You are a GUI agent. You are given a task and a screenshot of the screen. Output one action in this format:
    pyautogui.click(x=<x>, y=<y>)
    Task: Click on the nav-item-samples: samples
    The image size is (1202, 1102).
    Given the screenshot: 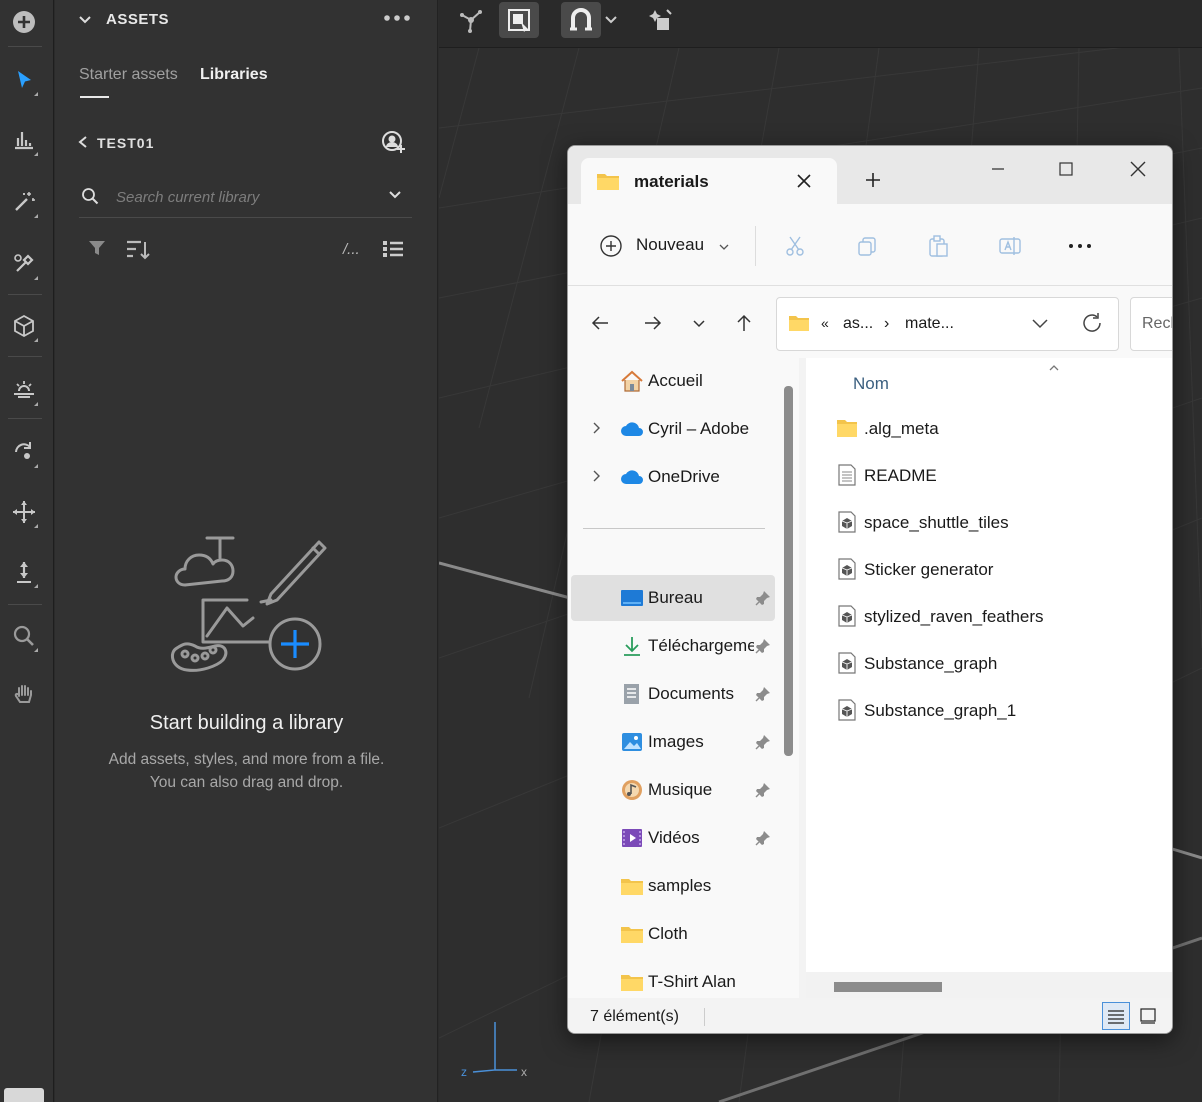 What is the action you would take?
    pyautogui.click(x=673, y=886)
    